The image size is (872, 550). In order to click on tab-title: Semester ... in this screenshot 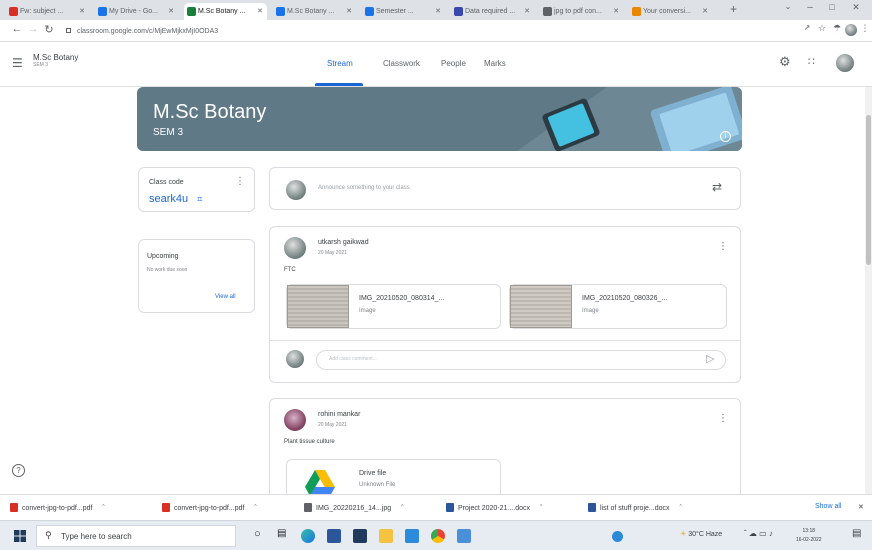, I will do `click(395, 11)`.